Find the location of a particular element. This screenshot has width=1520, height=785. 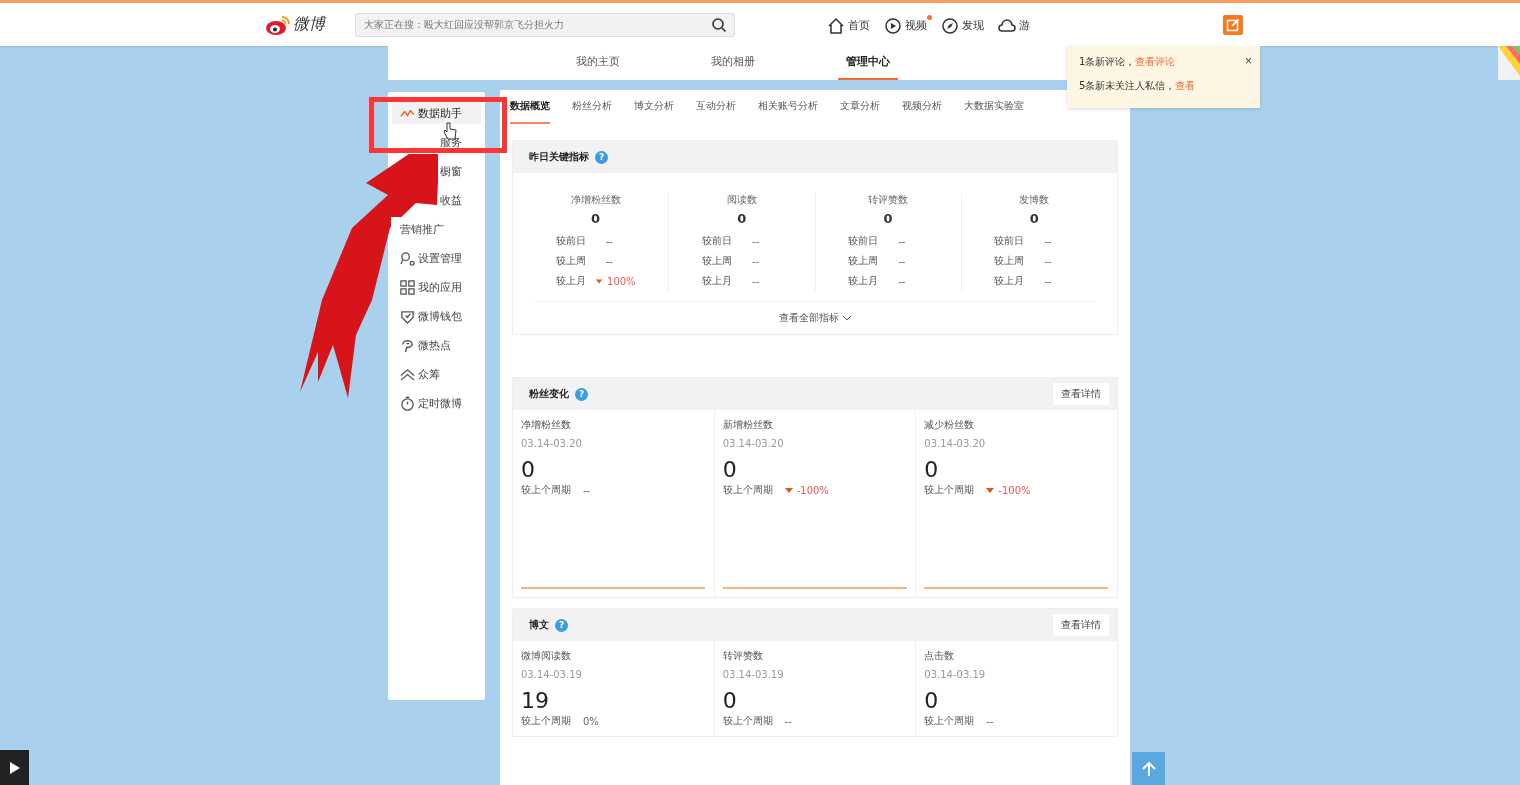

profile-tab: 我的主页 is located at coordinates (598, 63).